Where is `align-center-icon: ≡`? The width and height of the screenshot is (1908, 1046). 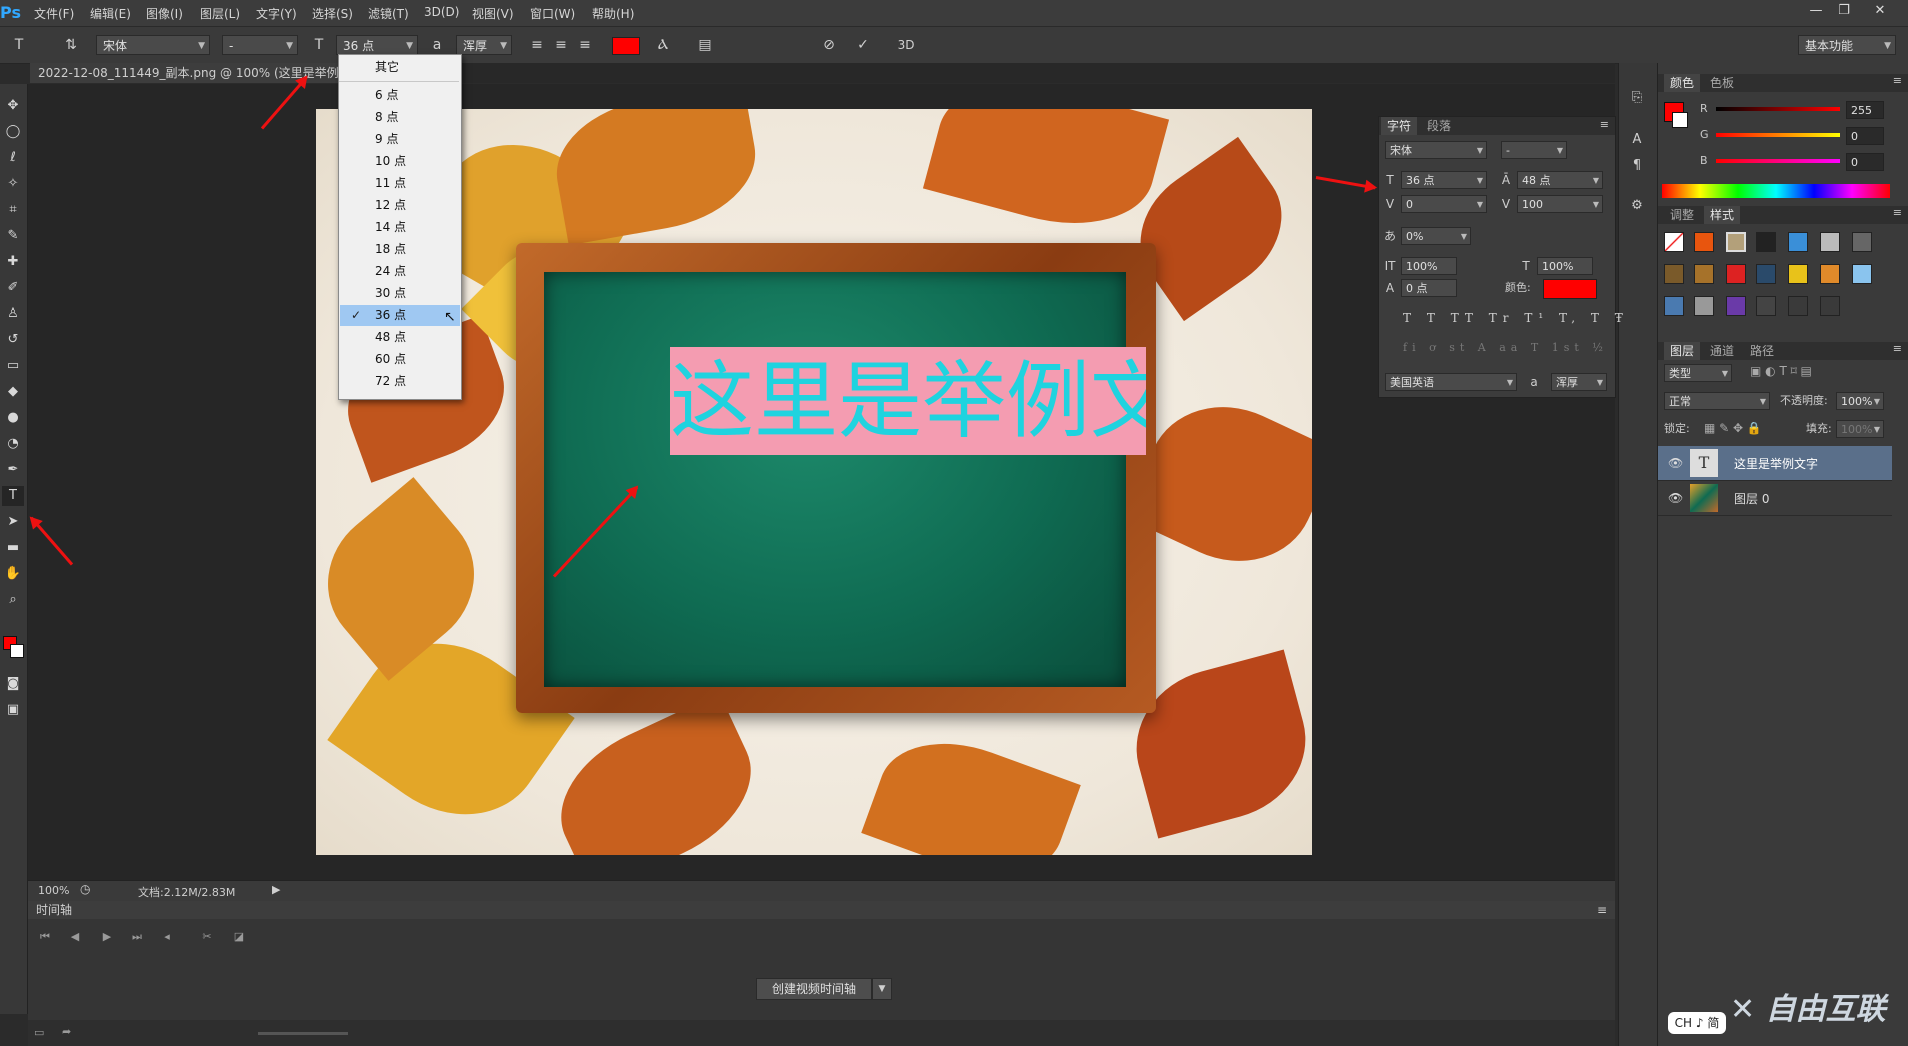 align-center-icon: ≡ is located at coordinates (561, 45).